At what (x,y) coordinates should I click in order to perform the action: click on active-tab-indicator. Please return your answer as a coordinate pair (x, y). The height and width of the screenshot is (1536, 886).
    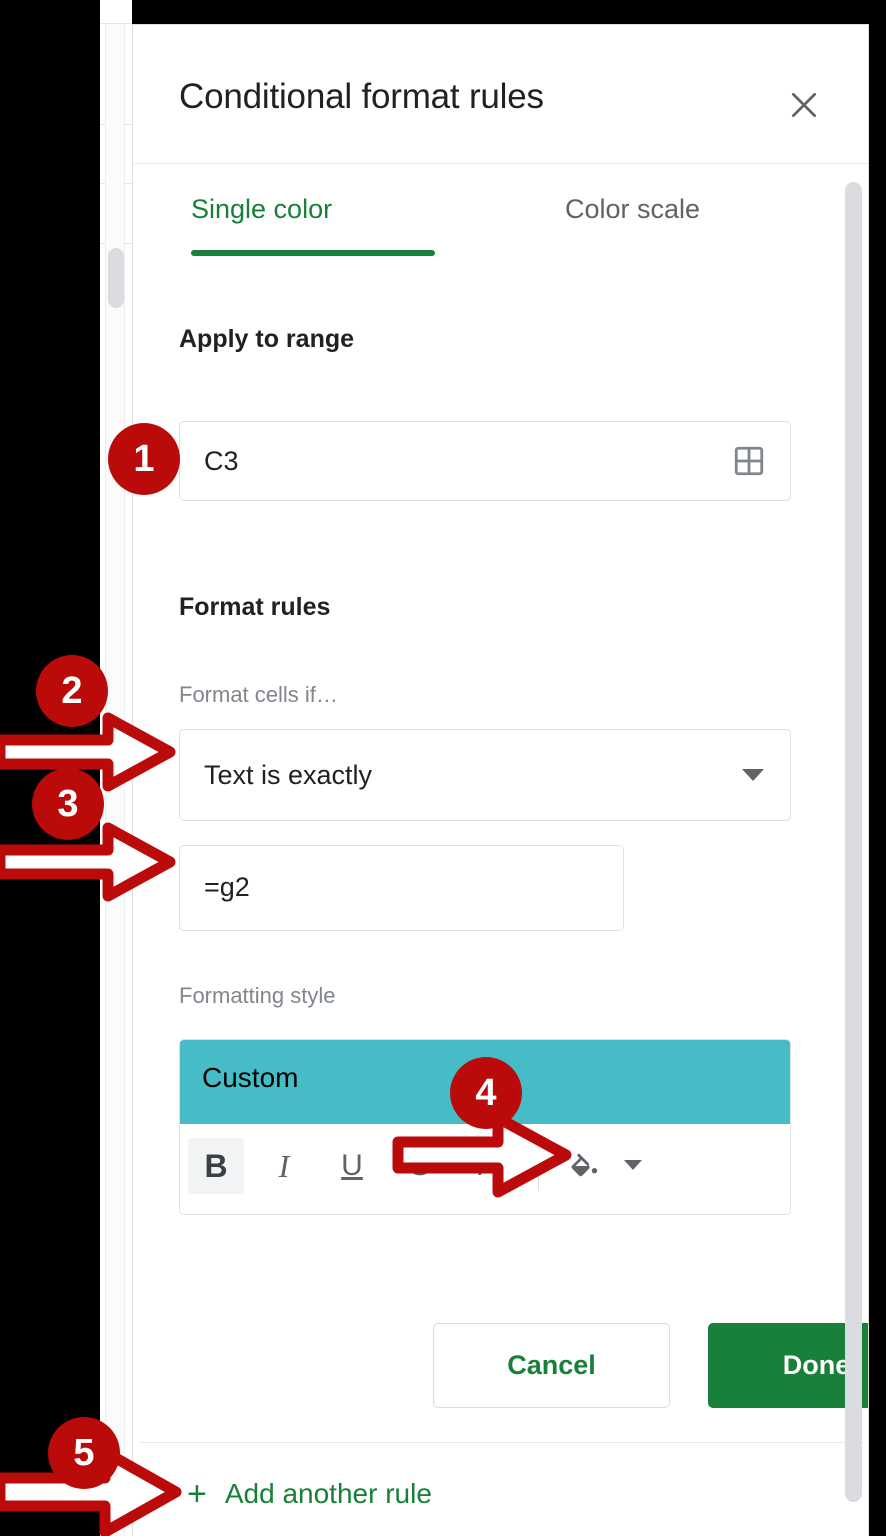
    Looking at the image, I should click on (313, 253).